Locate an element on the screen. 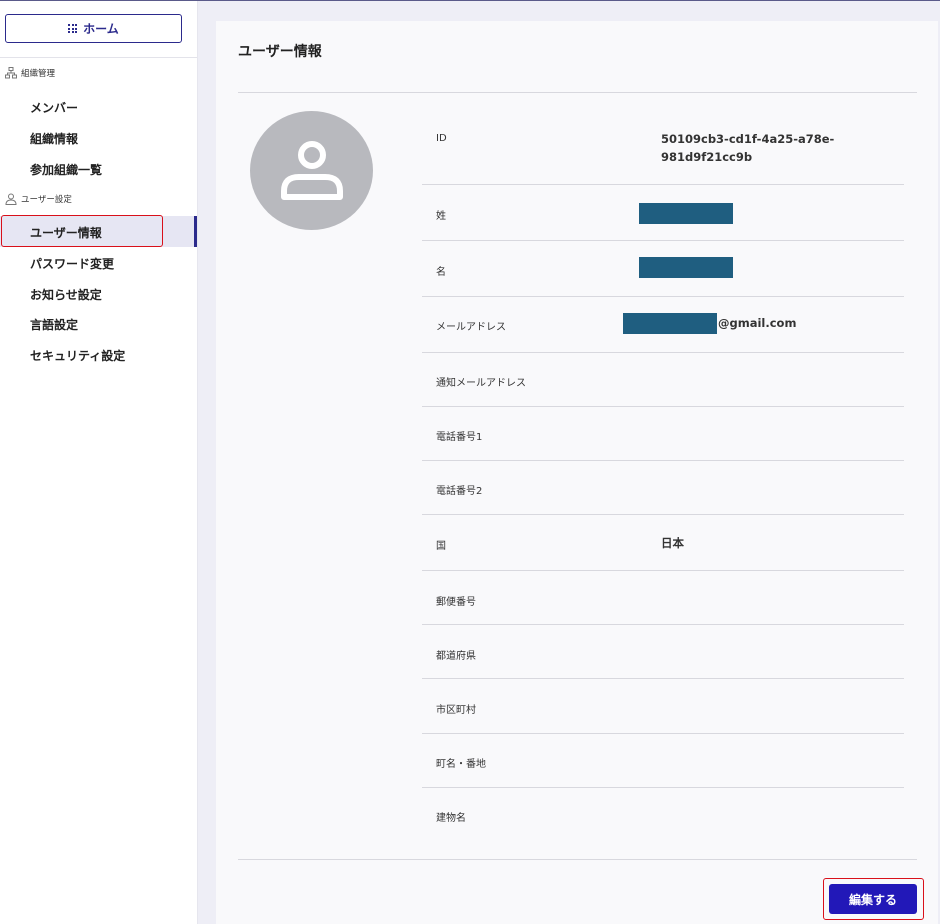 The height and width of the screenshot is (924, 940). field-label: 国 is located at coordinates (441, 546).